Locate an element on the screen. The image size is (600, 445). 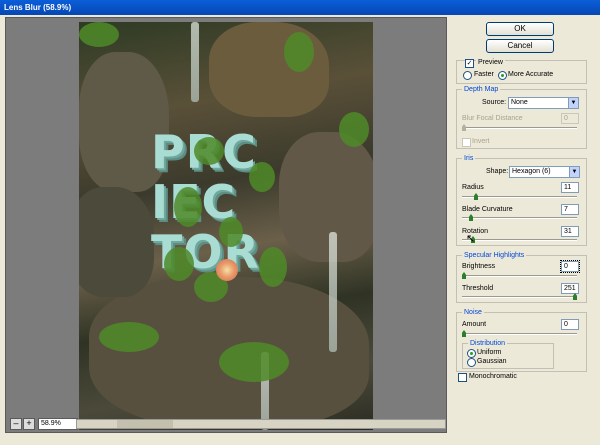
blade-curvature-label: Blade Curvature is located at coordinates (487, 209).